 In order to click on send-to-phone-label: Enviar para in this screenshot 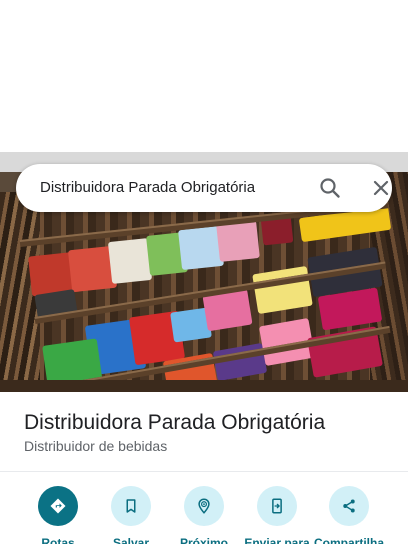, I will do `click(277, 540)`.